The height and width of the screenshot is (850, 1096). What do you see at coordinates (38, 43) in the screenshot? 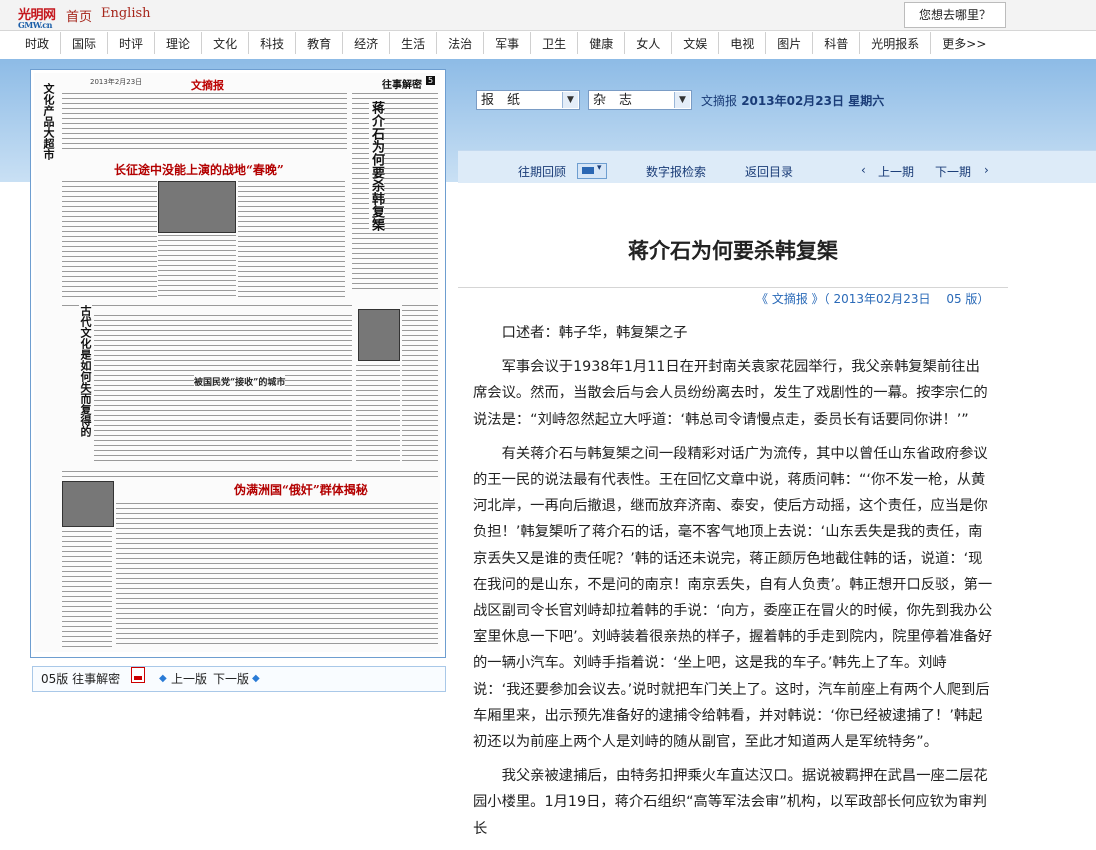
I see `nav-item: 时政` at bounding box center [38, 43].